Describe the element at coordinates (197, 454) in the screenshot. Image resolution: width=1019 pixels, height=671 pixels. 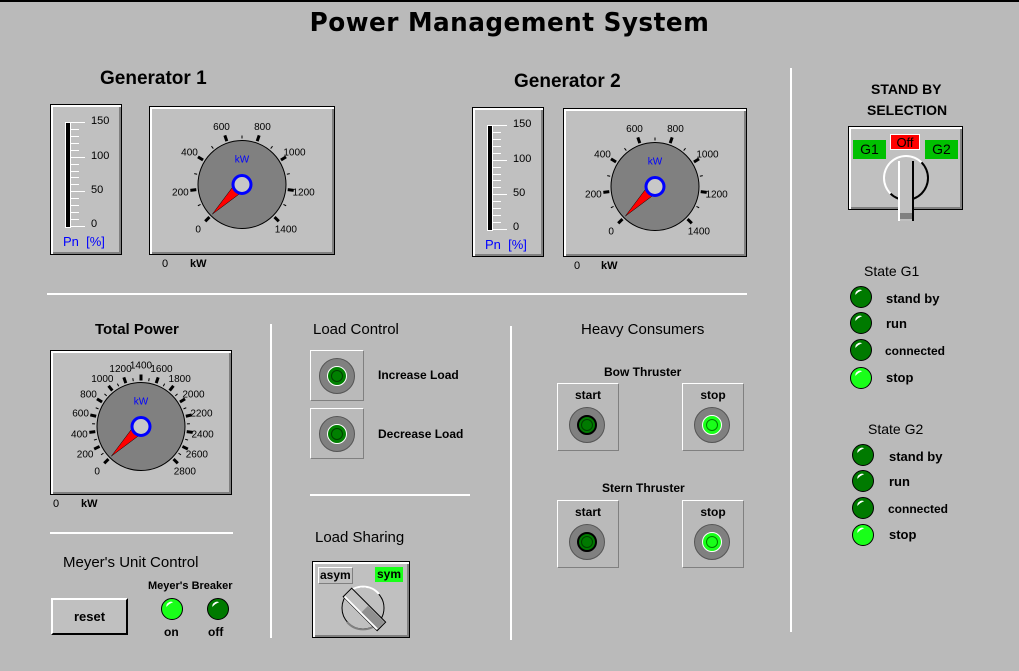
I see `dial-tick-label: 2600` at that location.